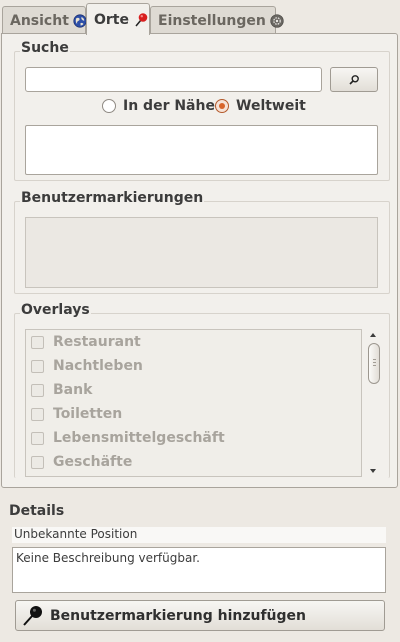 This screenshot has height=642, width=400. What do you see at coordinates (178, 615) in the screenshot?
I see `add-user-marker-label: Benutzermarkierung hinzufügen` at bounding box center [178, 615].